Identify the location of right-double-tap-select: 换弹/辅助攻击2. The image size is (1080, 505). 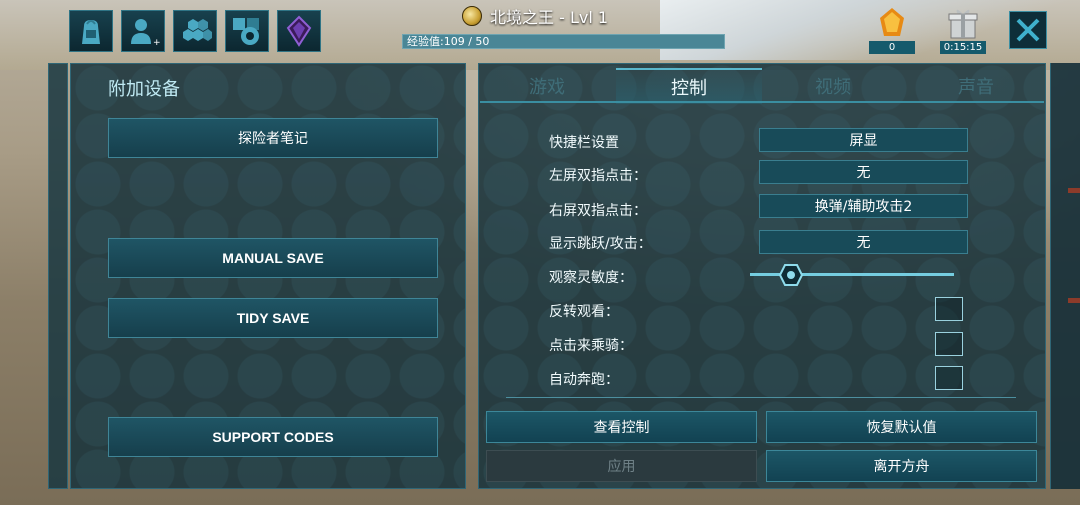
(863, 206).